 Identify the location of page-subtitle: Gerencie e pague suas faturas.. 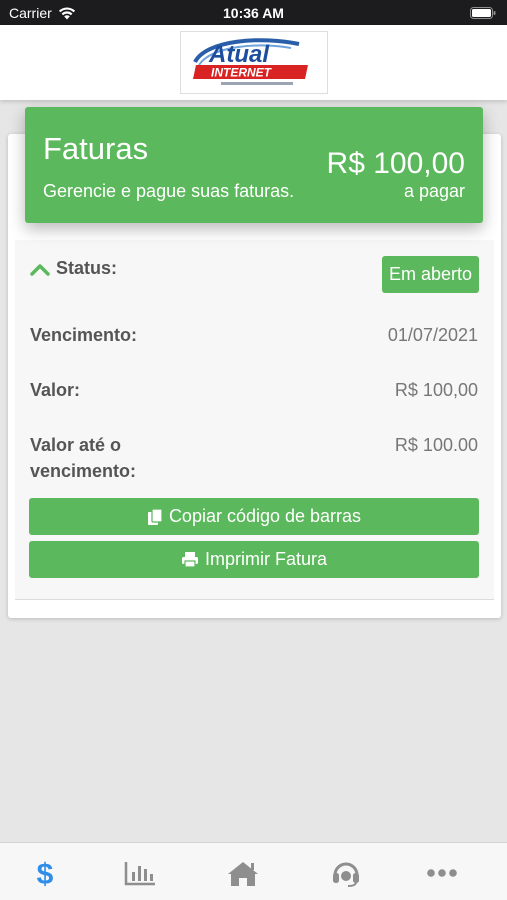
(169, 191).